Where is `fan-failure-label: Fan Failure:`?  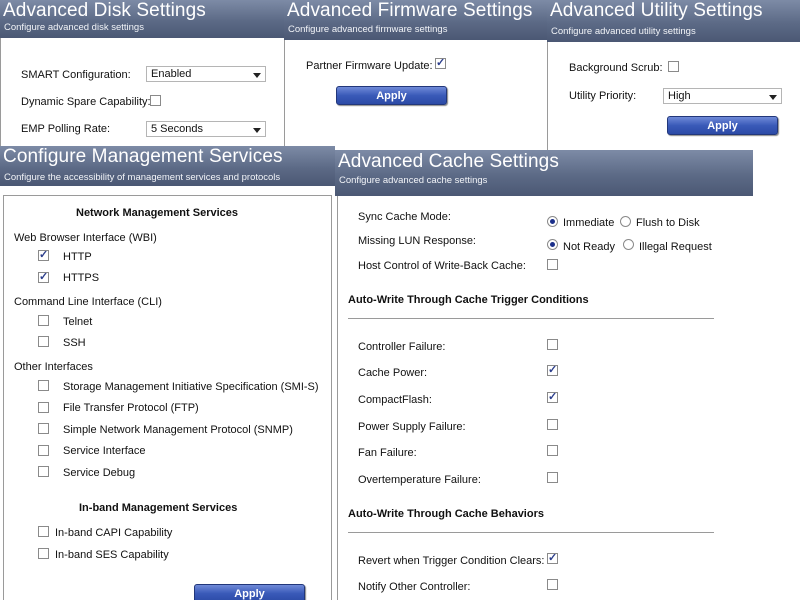
fan-failure-label: Fan Failure: is located at coordinates (387, 453).